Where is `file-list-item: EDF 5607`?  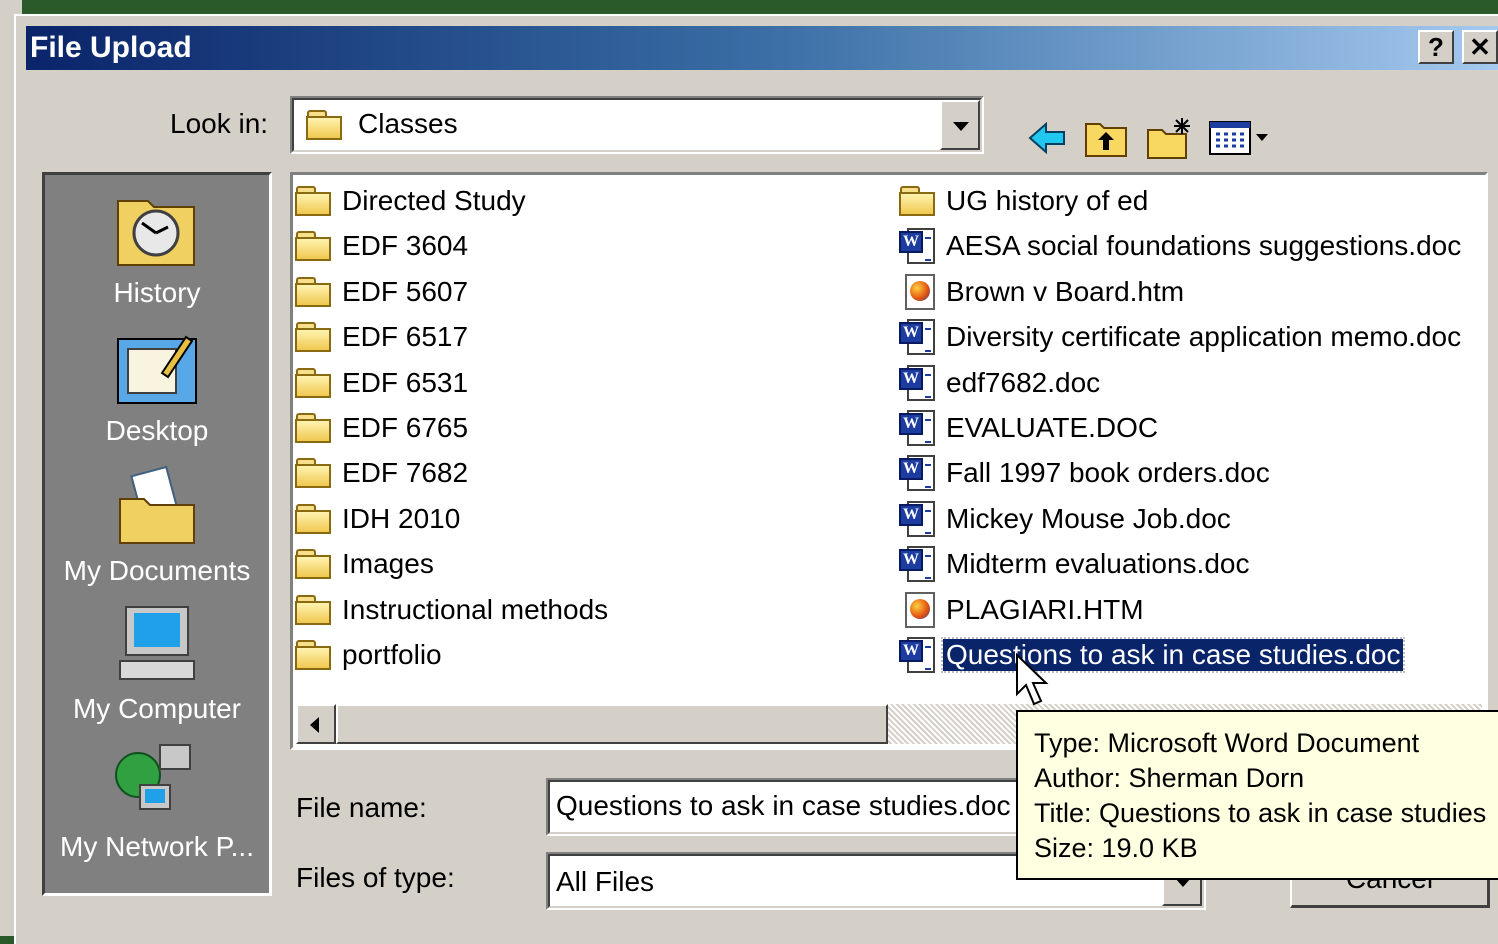 file-list-item: EDF 5607 is located at coordinates (383, 292).